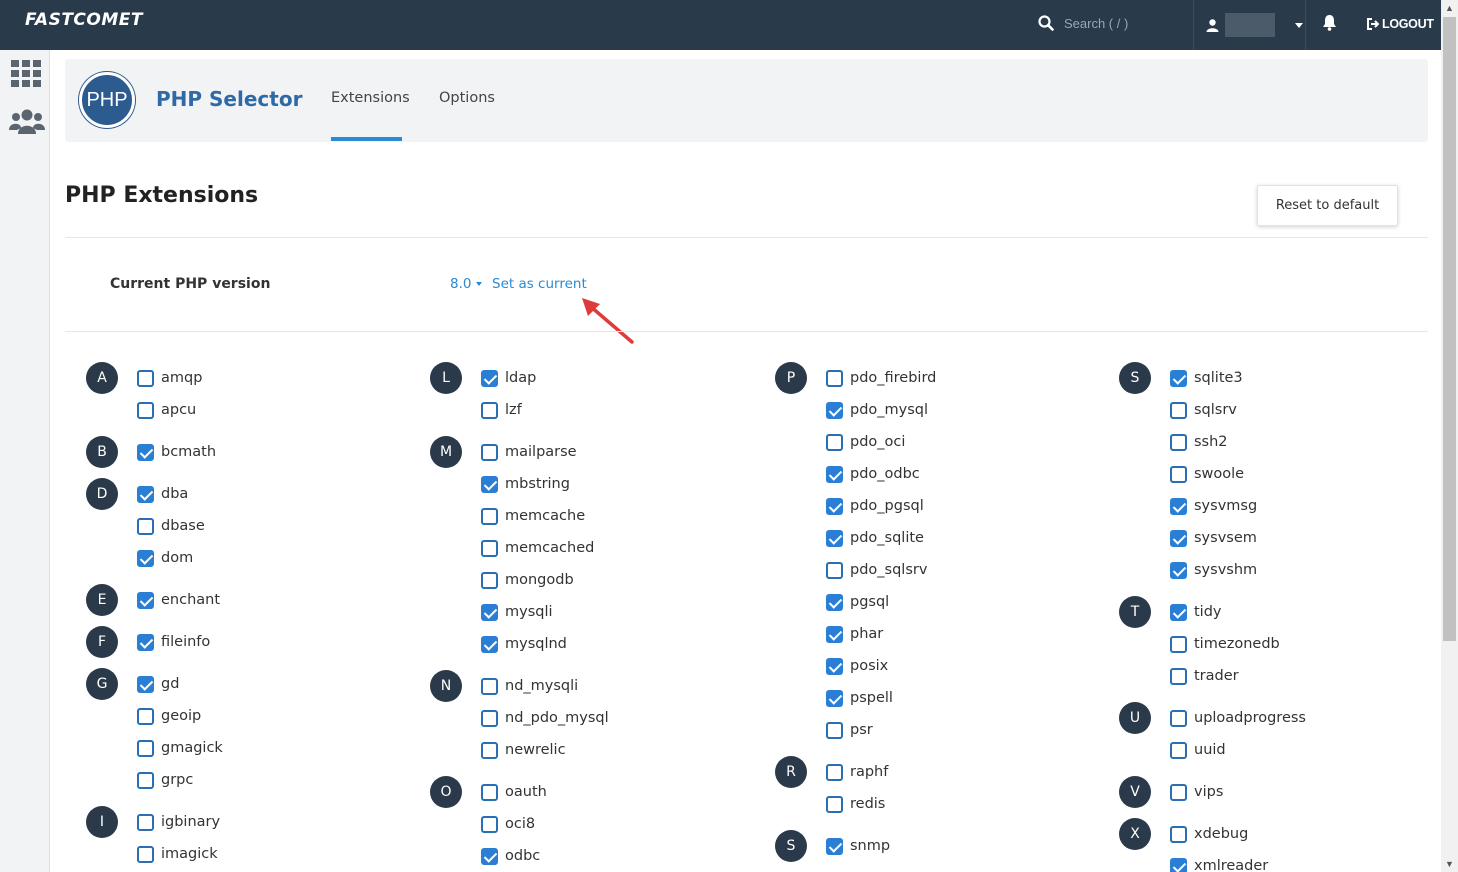  Describe the element at coordinates (173, 642) in the screenshot. I see `extension-item: fileinfo` at that location.